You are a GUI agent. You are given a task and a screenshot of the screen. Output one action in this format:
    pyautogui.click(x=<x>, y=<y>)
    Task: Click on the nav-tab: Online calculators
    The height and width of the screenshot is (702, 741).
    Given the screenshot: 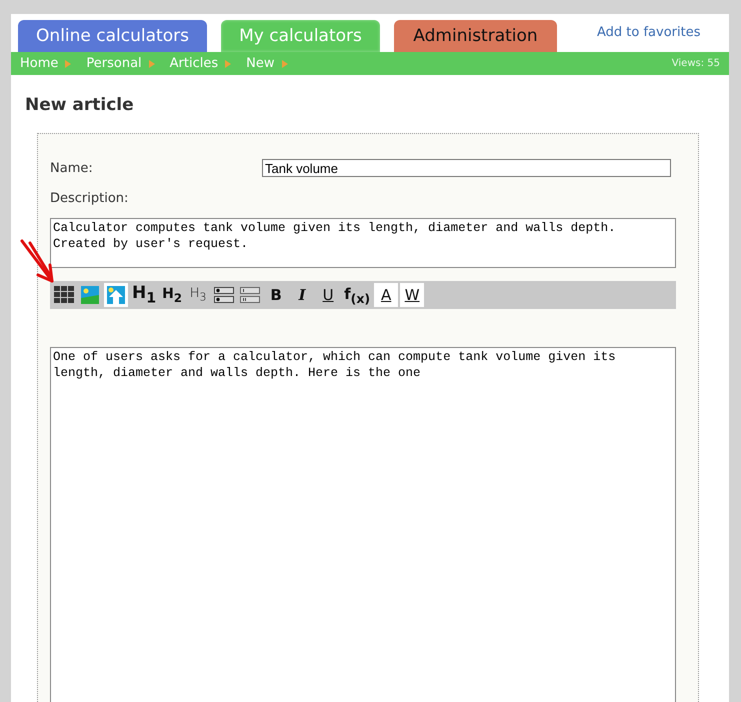 What is the action you would take?
    pyautogui.click(x=112, y=36)
    